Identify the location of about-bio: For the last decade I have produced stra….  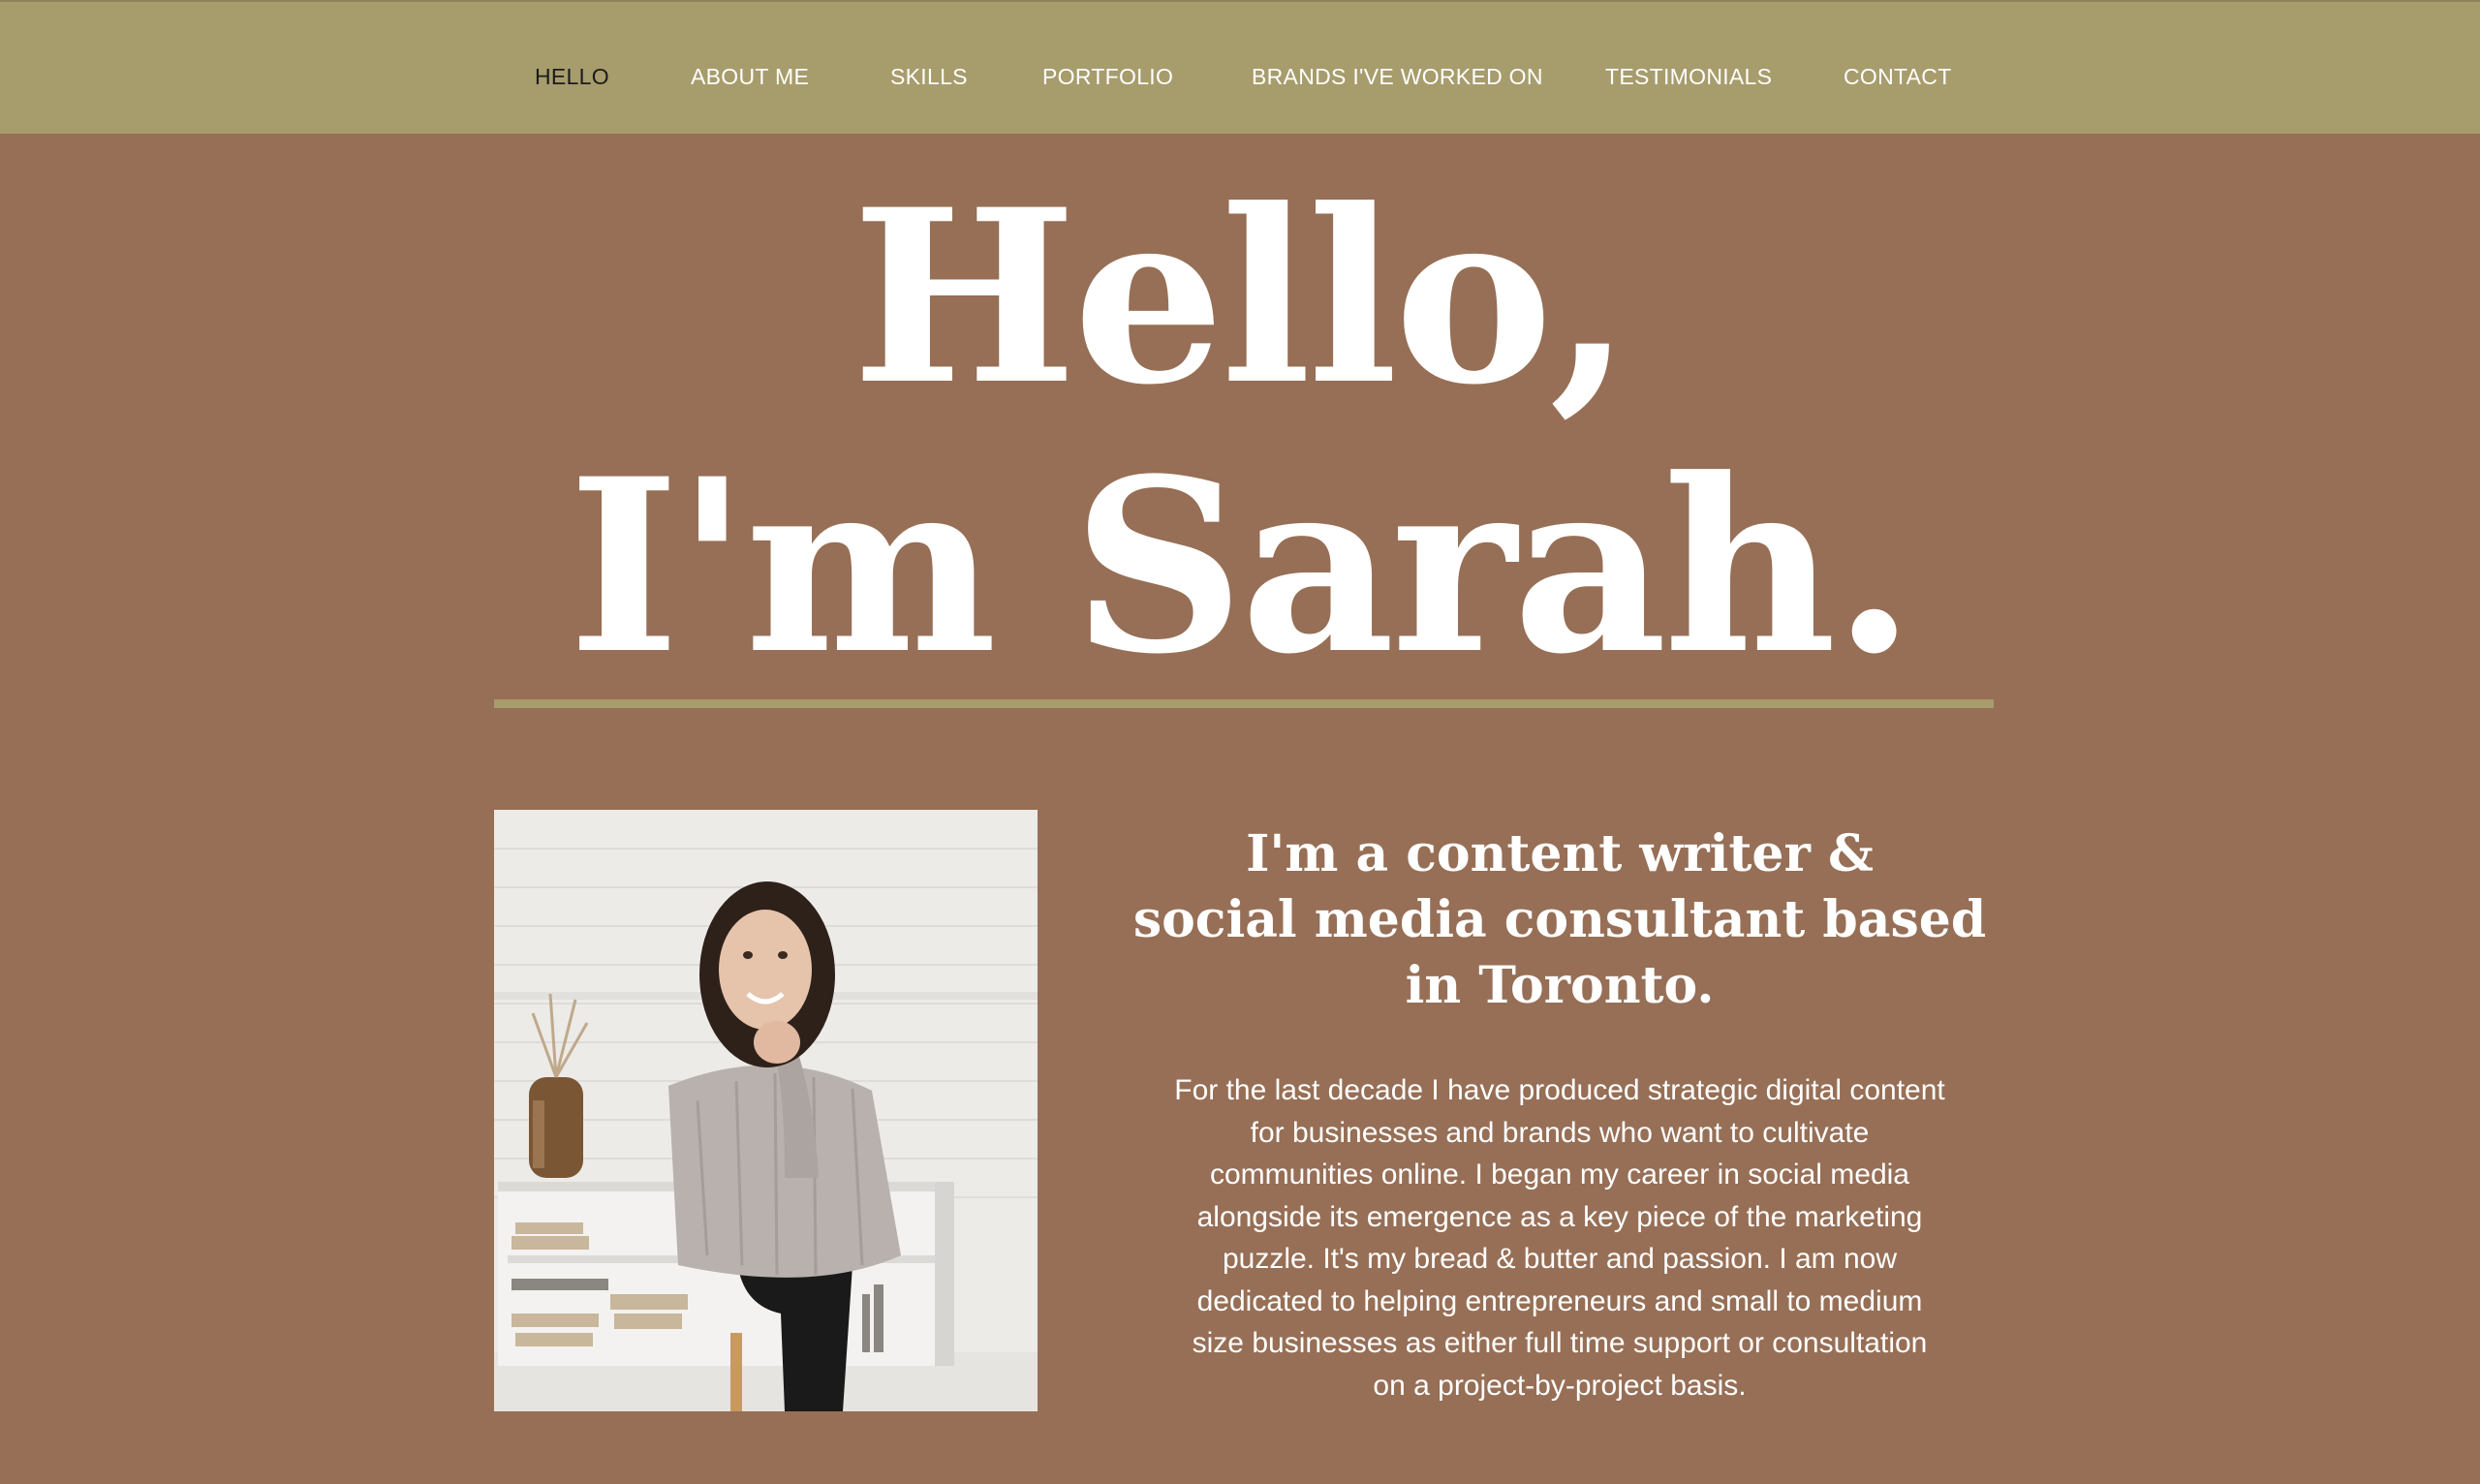
(1559, 1238).